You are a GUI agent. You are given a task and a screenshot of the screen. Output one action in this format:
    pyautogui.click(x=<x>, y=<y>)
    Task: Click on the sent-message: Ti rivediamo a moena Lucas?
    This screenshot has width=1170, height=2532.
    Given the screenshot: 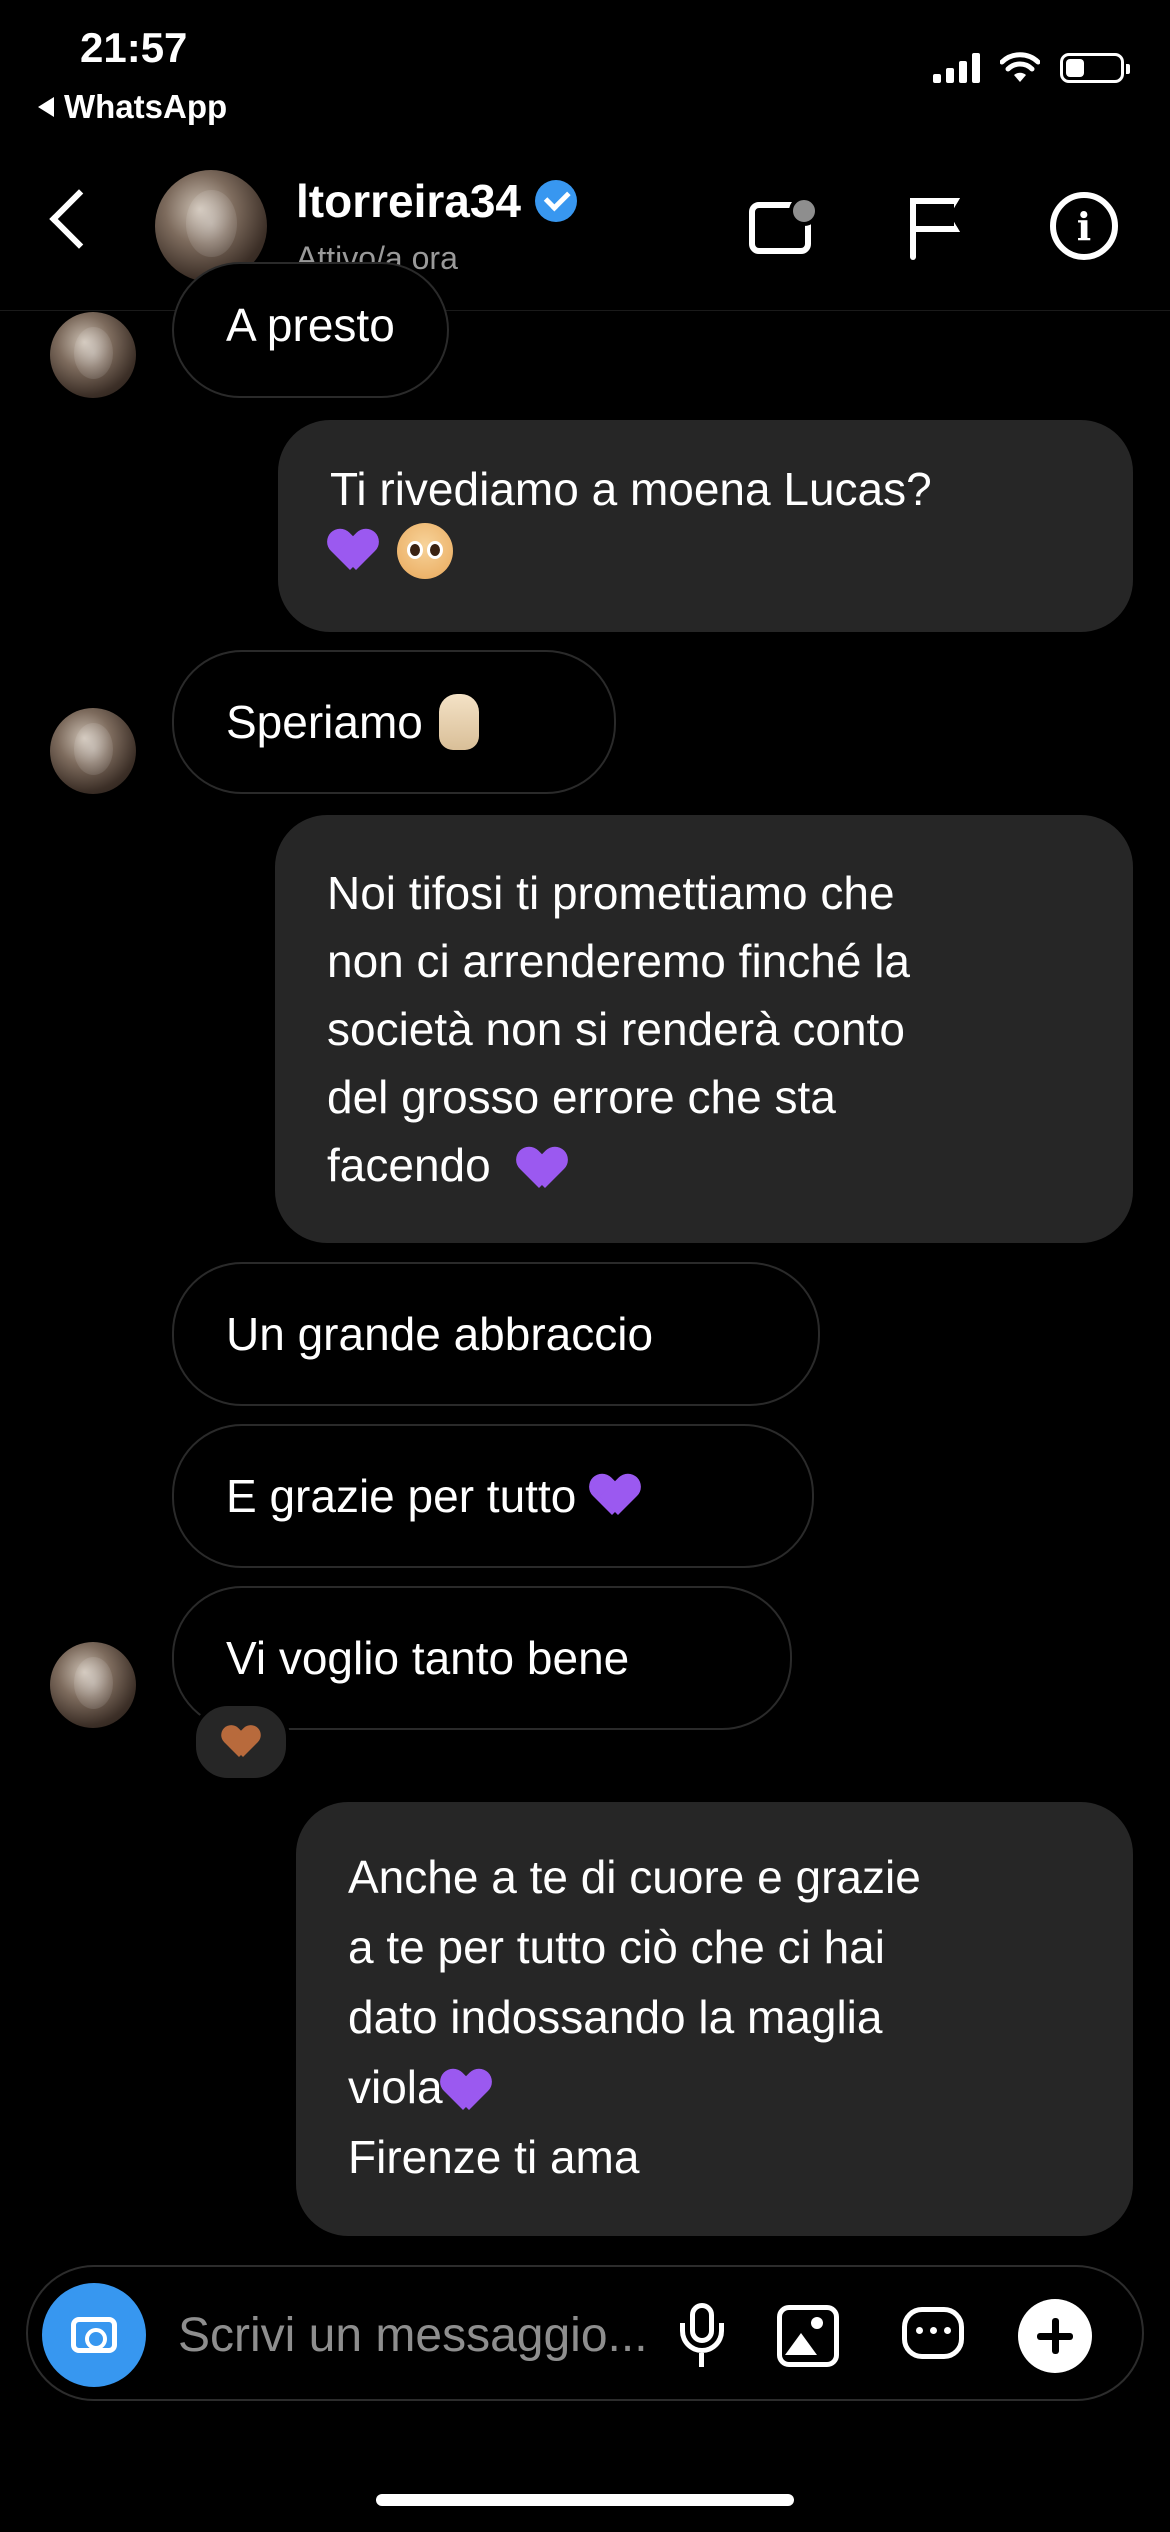 What is the action you would take?
    pyautogui.click(x=705, y=526)
    